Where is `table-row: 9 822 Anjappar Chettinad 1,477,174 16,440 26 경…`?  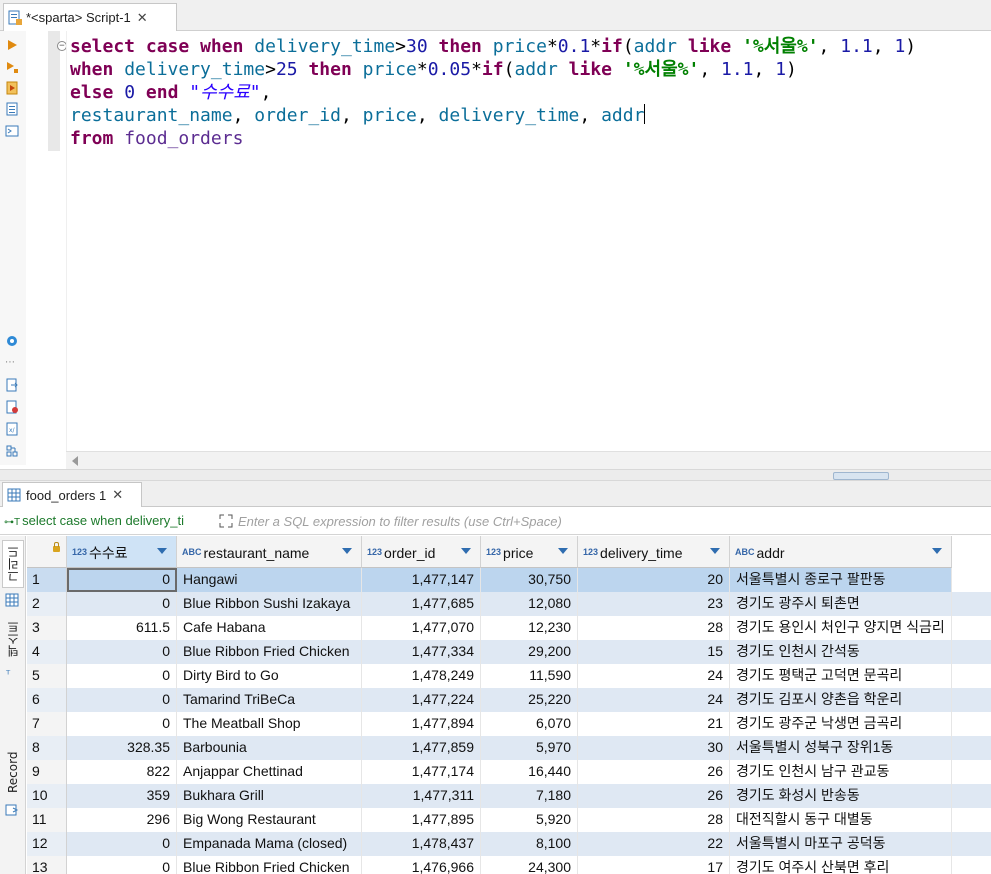 table-row: 9 822 Anjappar Chettinad 1,477,174 16,440 26 경… is located at coordinates (509, 772).